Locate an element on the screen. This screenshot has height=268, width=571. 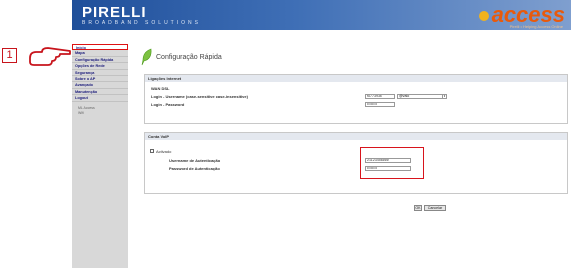
callout-1: 1 is located at coordinates (9, 55).